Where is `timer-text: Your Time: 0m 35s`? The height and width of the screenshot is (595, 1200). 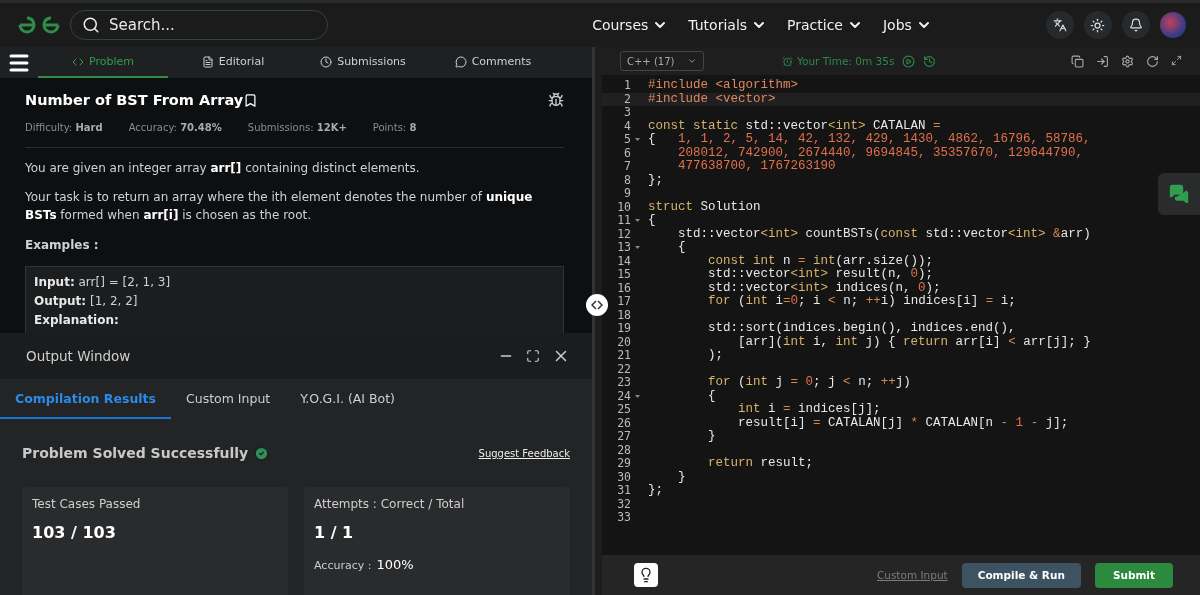 timer-text: Your Time: 0m 35s is located at coordinates (846, 61).